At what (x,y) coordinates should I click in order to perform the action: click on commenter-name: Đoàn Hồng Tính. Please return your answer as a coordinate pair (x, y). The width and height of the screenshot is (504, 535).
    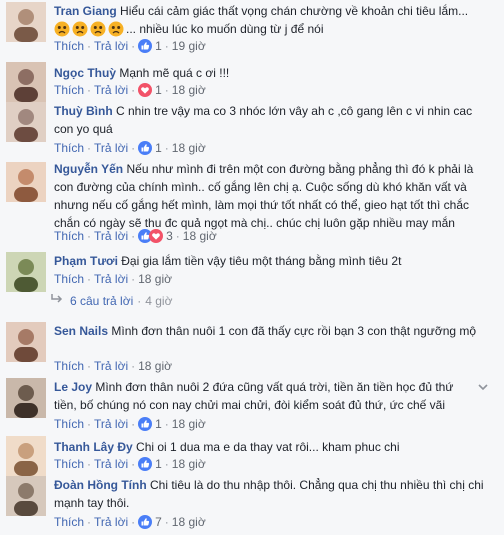
    Looking at the image, I should click on (100, 485).